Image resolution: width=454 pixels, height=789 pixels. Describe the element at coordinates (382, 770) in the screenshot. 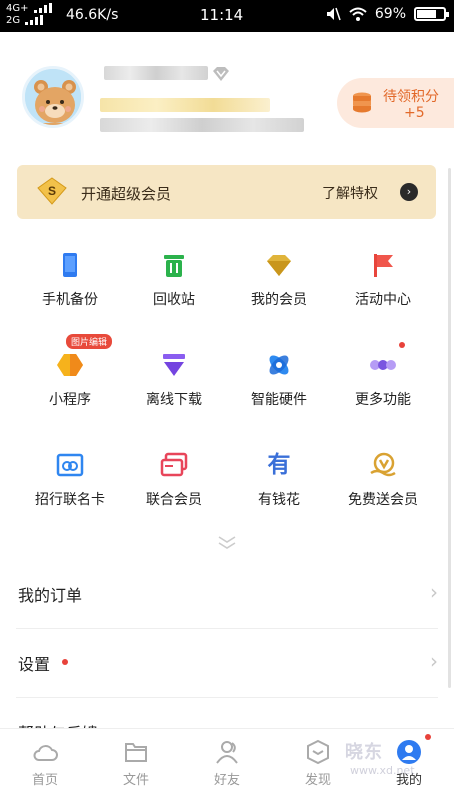

I see `watermark-site: www.xd.net` at that location.